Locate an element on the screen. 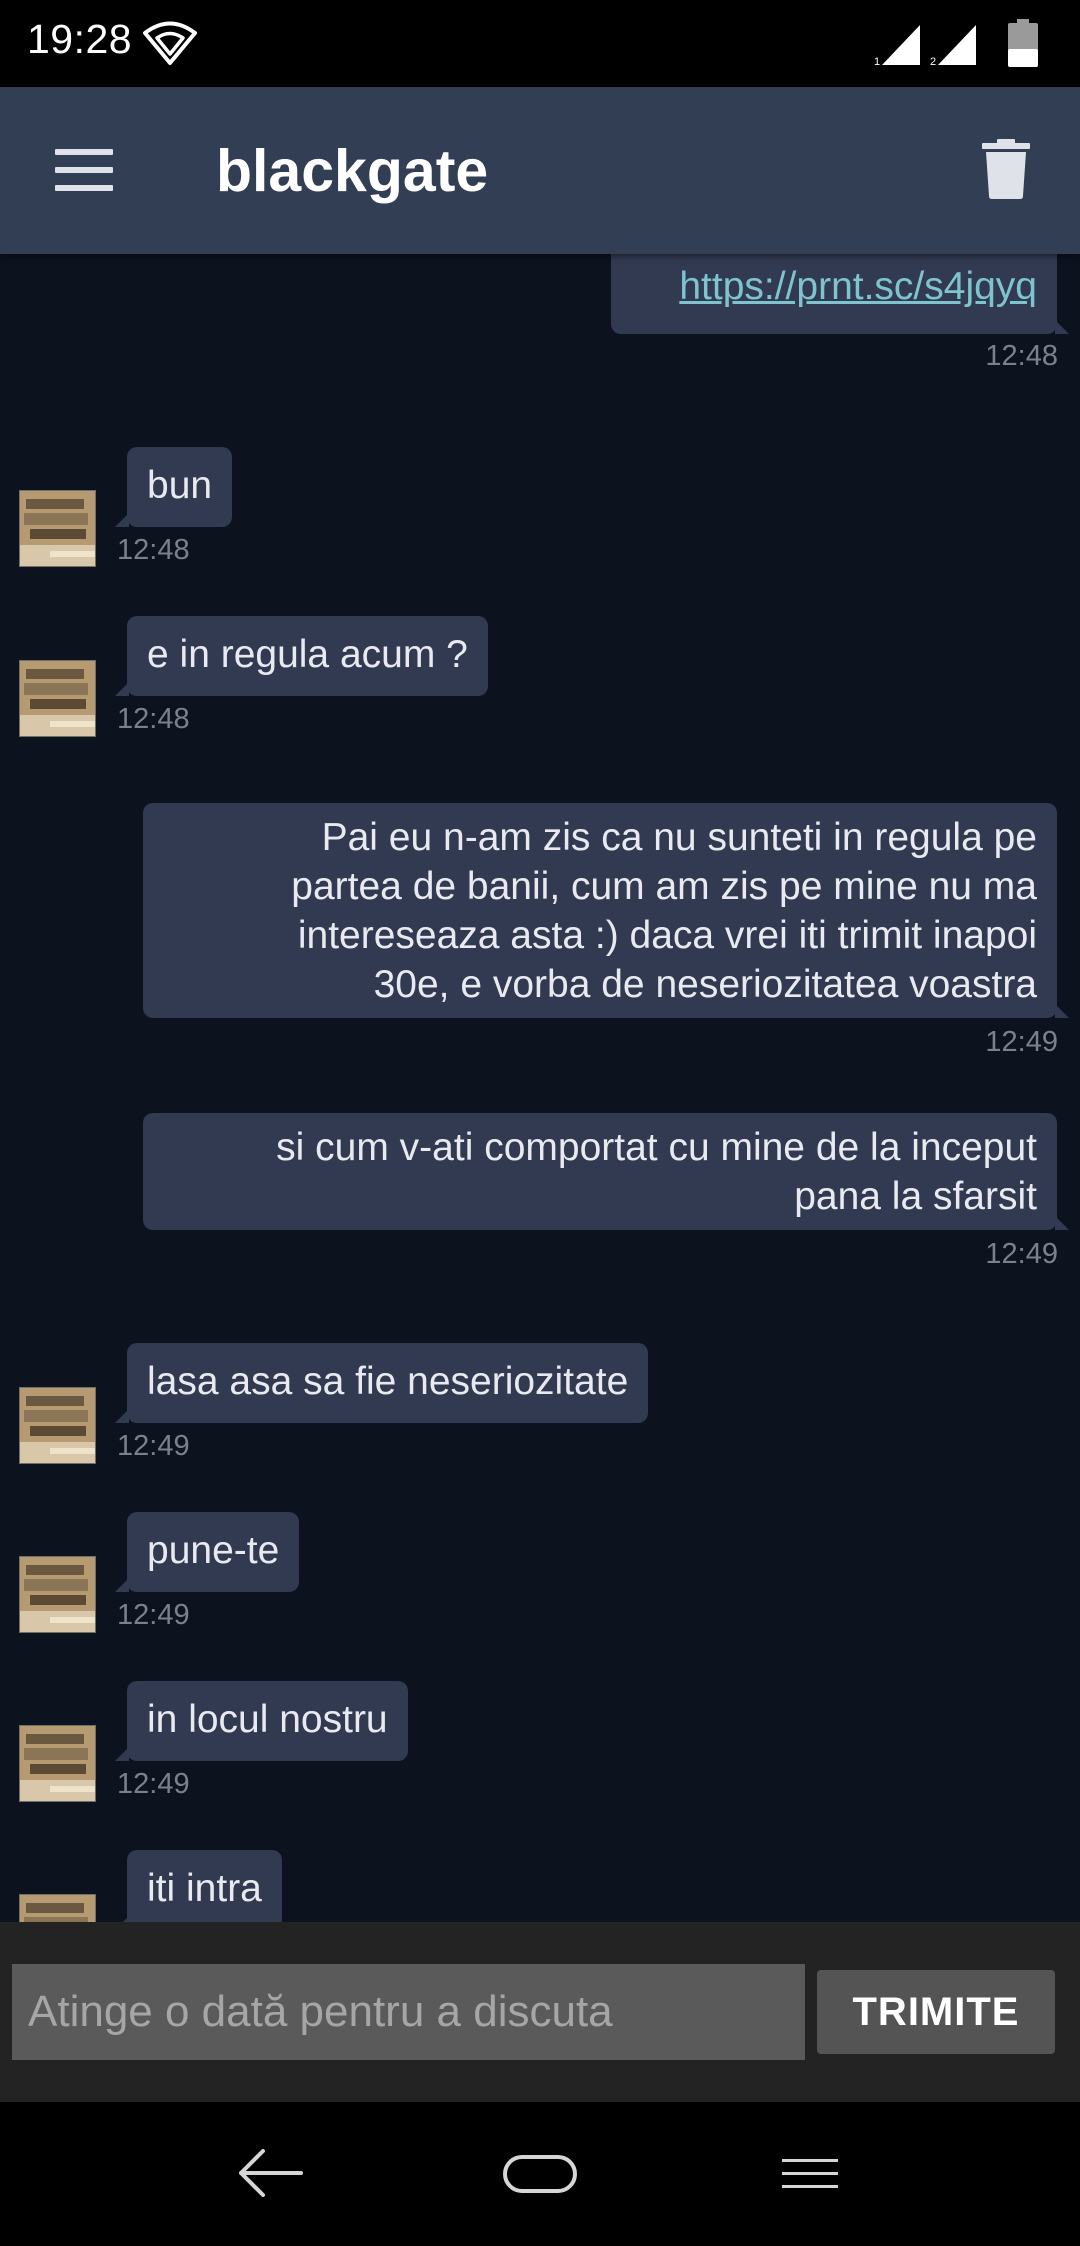  status-bar: 19:28 1 2 is located at coordinates (540, 43).